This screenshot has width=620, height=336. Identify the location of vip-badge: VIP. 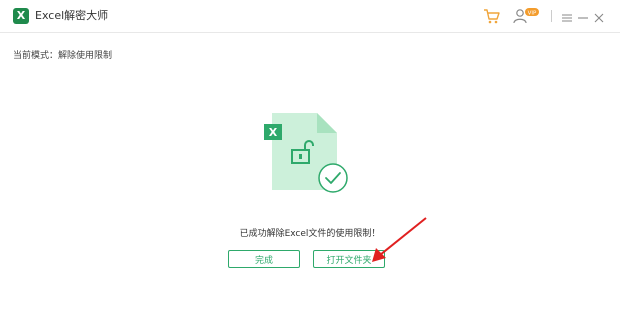
(532, 14).